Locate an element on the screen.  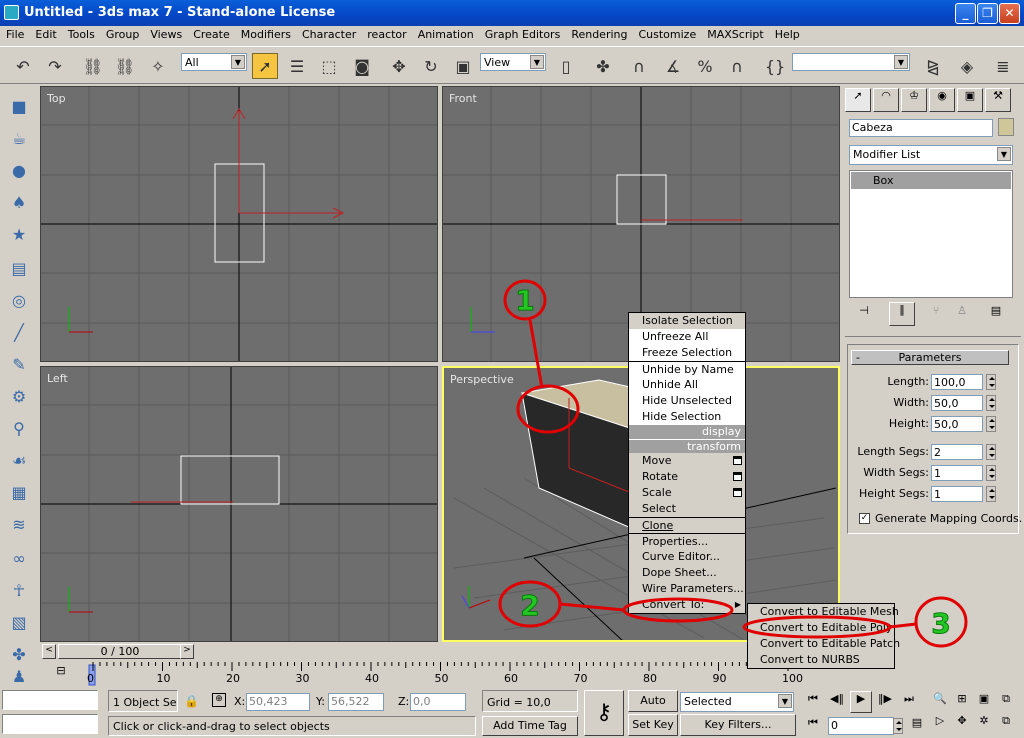
scale-settings-icon is located at coordinates (737, 492).